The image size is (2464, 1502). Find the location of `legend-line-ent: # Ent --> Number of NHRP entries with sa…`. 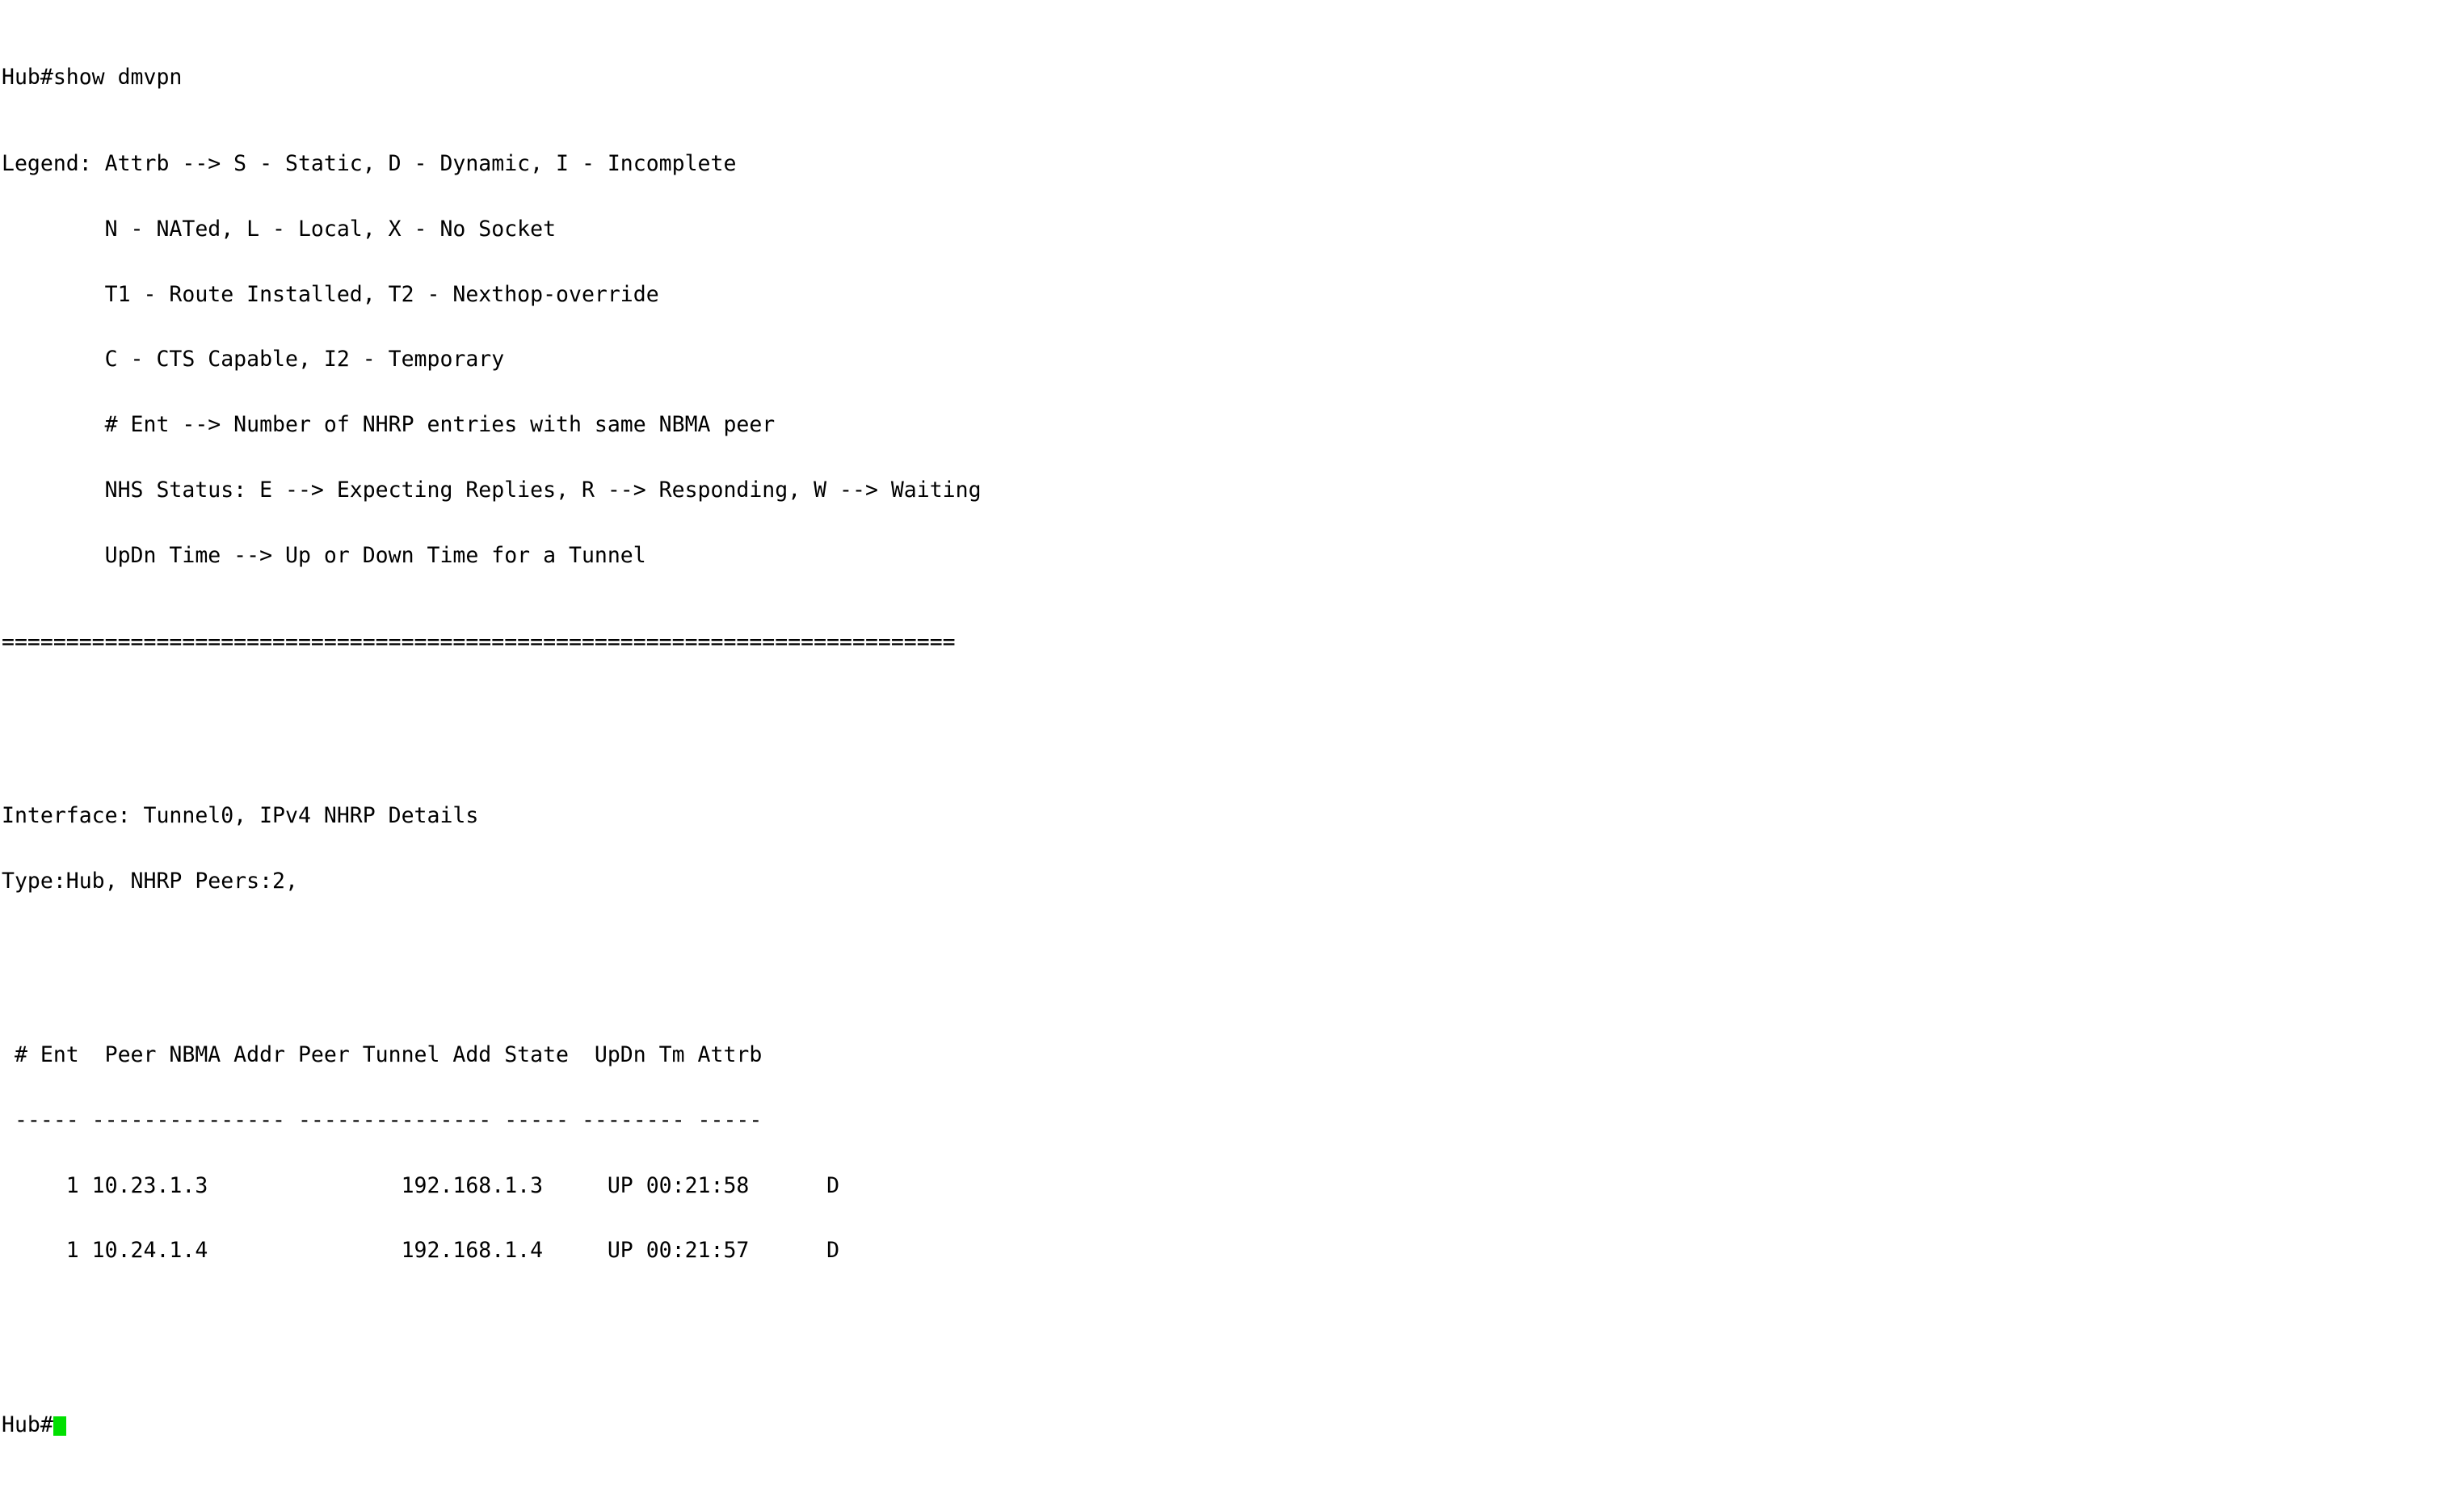

legend-line-ent: # Ent --> Number of NHRP entries with sa… is located at coordinates (389, 425).